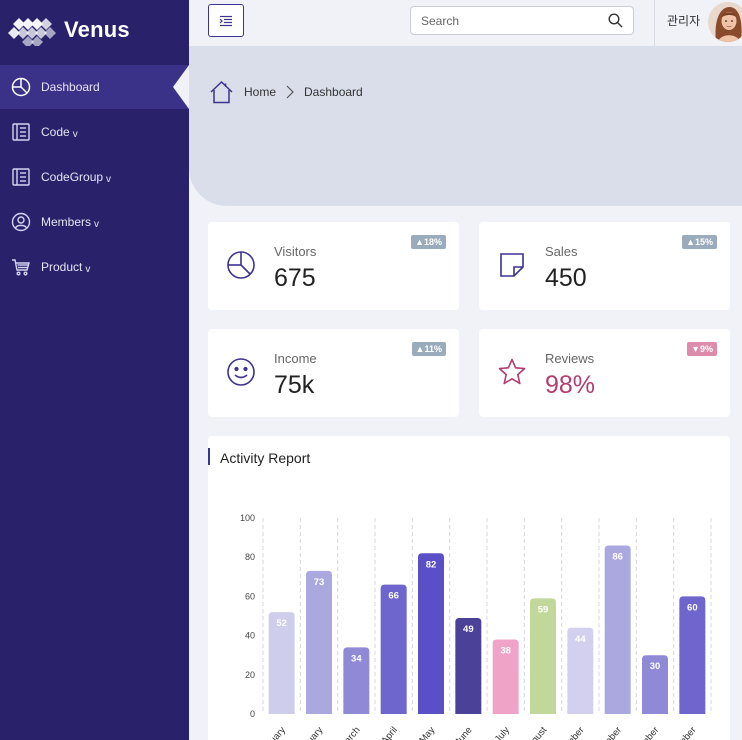 The width and height of the screenshot is (742, 740). Describe the element at coordinates (295, 251) in the screenshot. I see `stat-label: Visitors` at that location.